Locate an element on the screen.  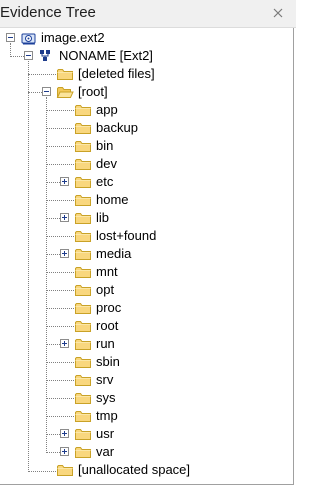
tree-node-unallocated-space: [unallocated space] is located at coordinates (145, 470).